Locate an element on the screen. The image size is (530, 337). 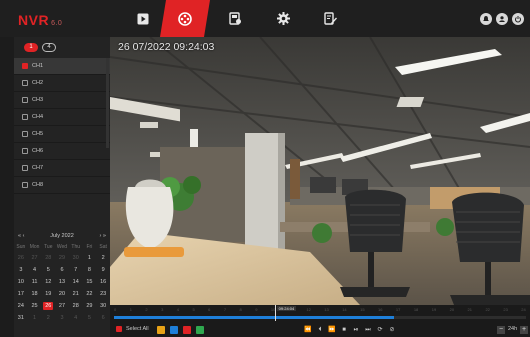
channel-item-1: CH1 is located at coordinates (62, 66).